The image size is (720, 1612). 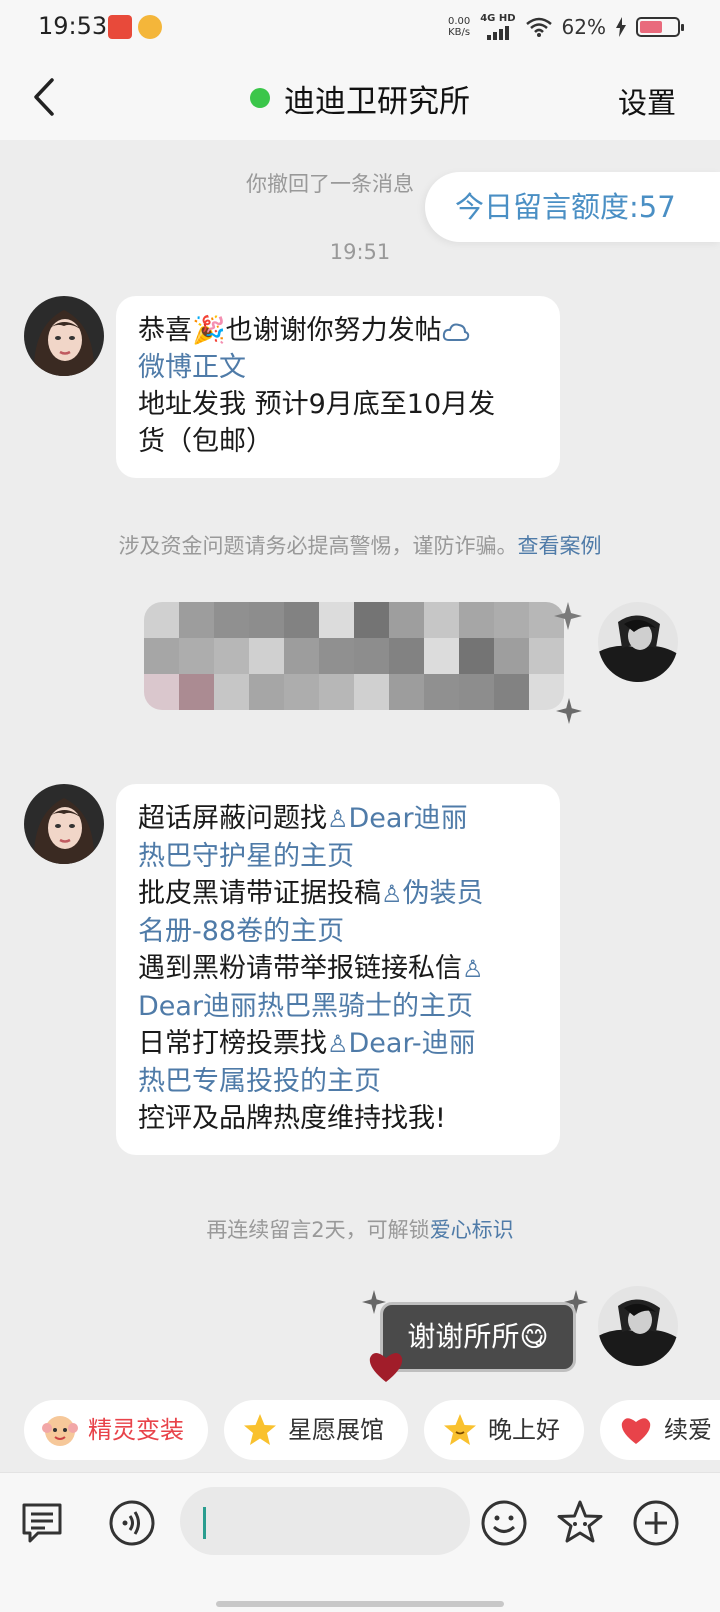 What do you see at coordinates (338, 387) in the screenshot?
I see `message-bubble-received: 恭喜🎉也谢谢你努力发帖 微博正文 地址发我 预计9月底至10月发 货（包邮）` at bounding box center [338, 387].